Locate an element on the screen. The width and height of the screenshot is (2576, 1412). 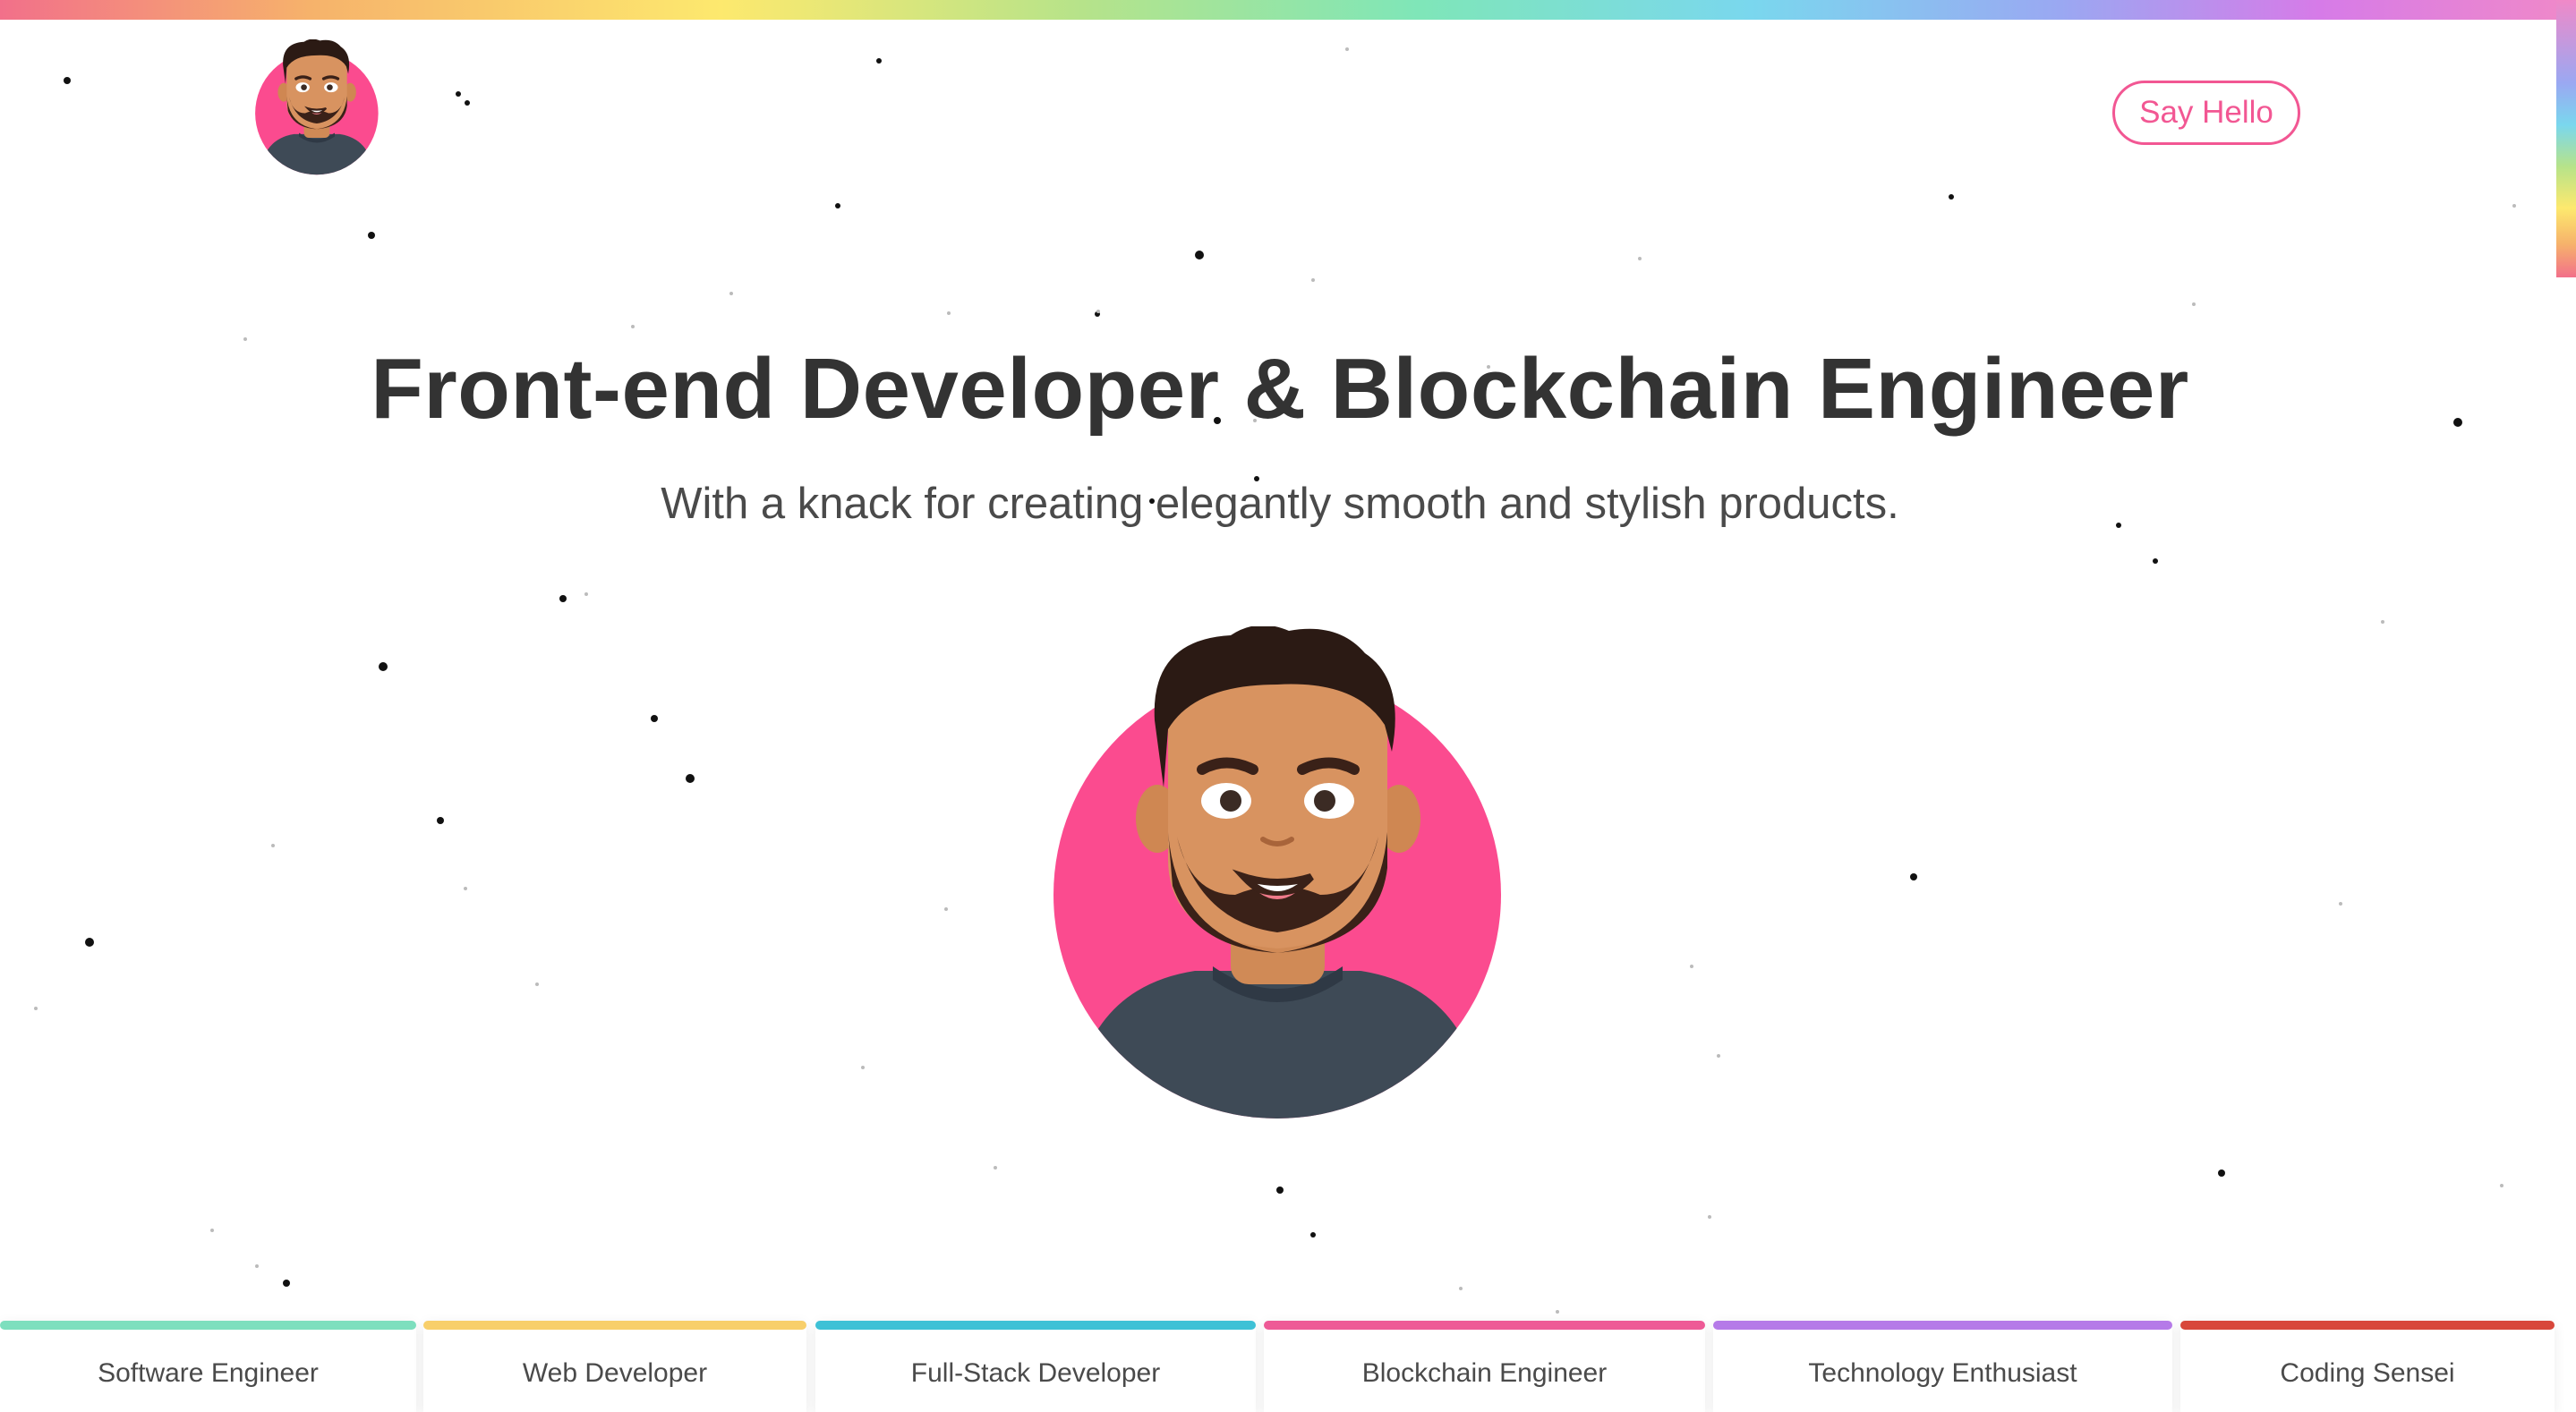
rainbow-side-border is located at coordinates (2566, 138).